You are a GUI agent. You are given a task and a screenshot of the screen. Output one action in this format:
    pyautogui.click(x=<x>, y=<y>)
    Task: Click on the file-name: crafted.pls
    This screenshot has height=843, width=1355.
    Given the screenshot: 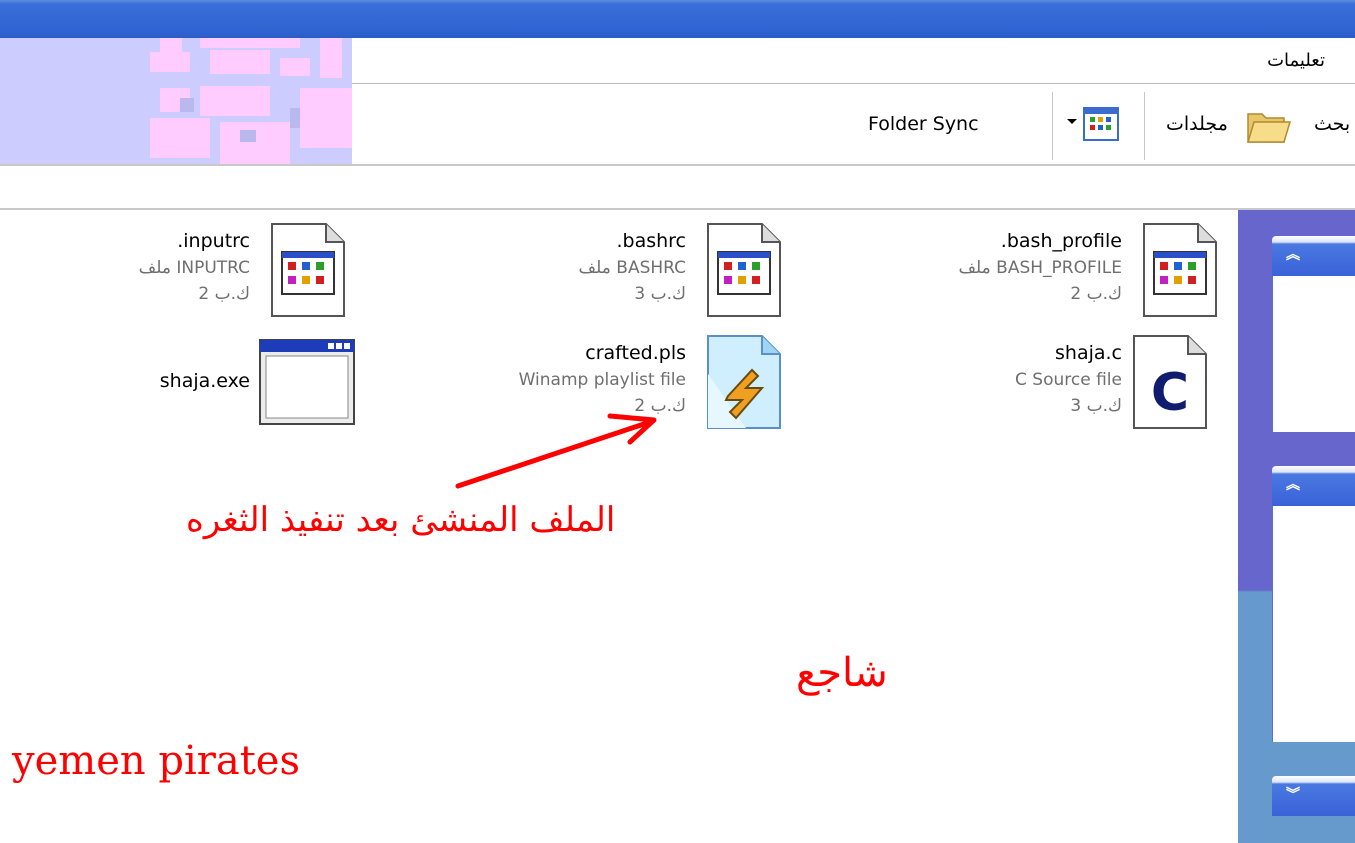 What is the action you would take?
    pyautogui.click(x=635, y=353)
    